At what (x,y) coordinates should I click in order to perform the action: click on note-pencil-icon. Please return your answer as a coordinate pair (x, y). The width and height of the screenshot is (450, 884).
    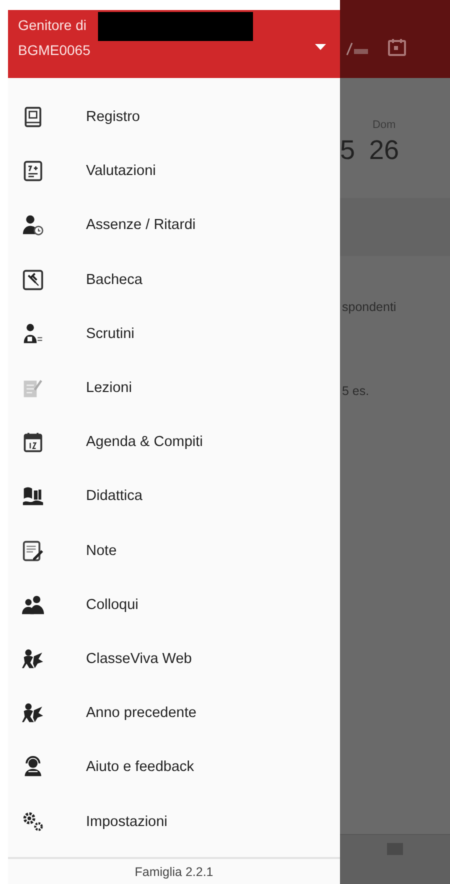
    Looking at the image, I should click on (33, 551).